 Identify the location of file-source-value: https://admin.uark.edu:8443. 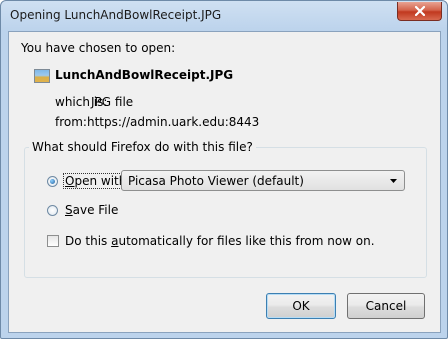
(173, 122).